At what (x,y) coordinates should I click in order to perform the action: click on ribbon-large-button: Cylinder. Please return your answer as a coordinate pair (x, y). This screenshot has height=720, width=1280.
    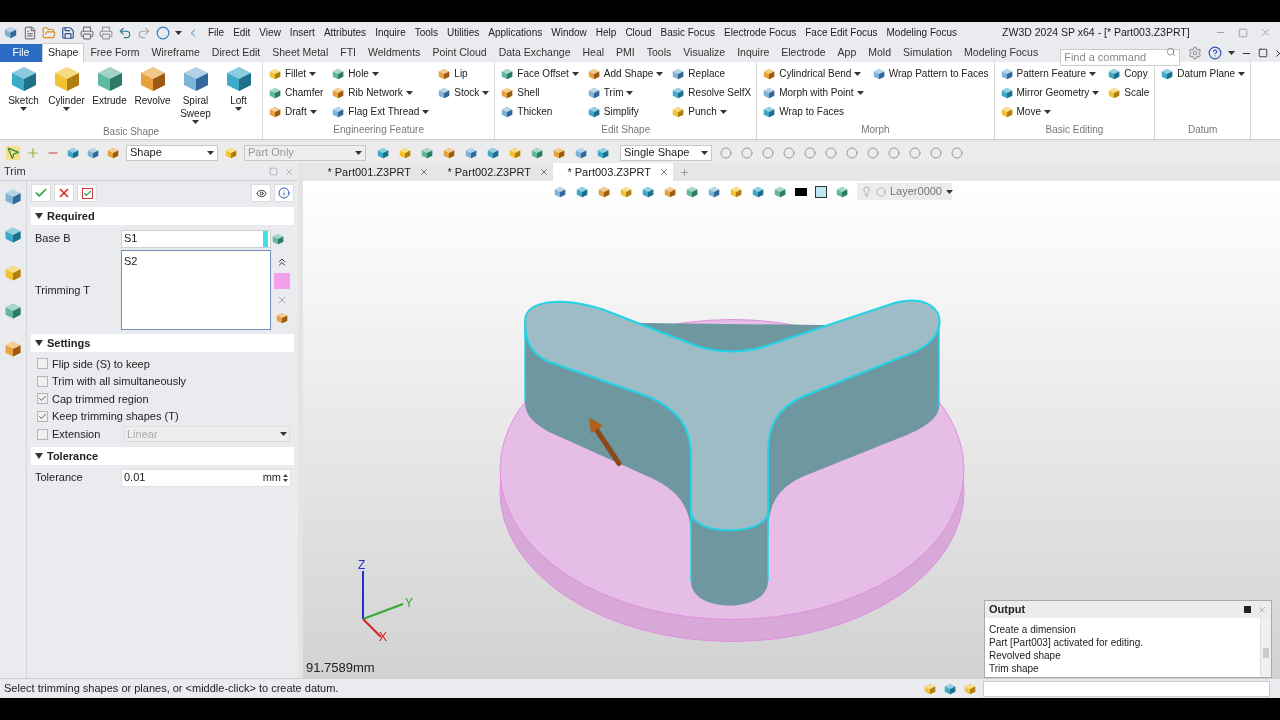
    Looking at the image, I should click on (66, 93).